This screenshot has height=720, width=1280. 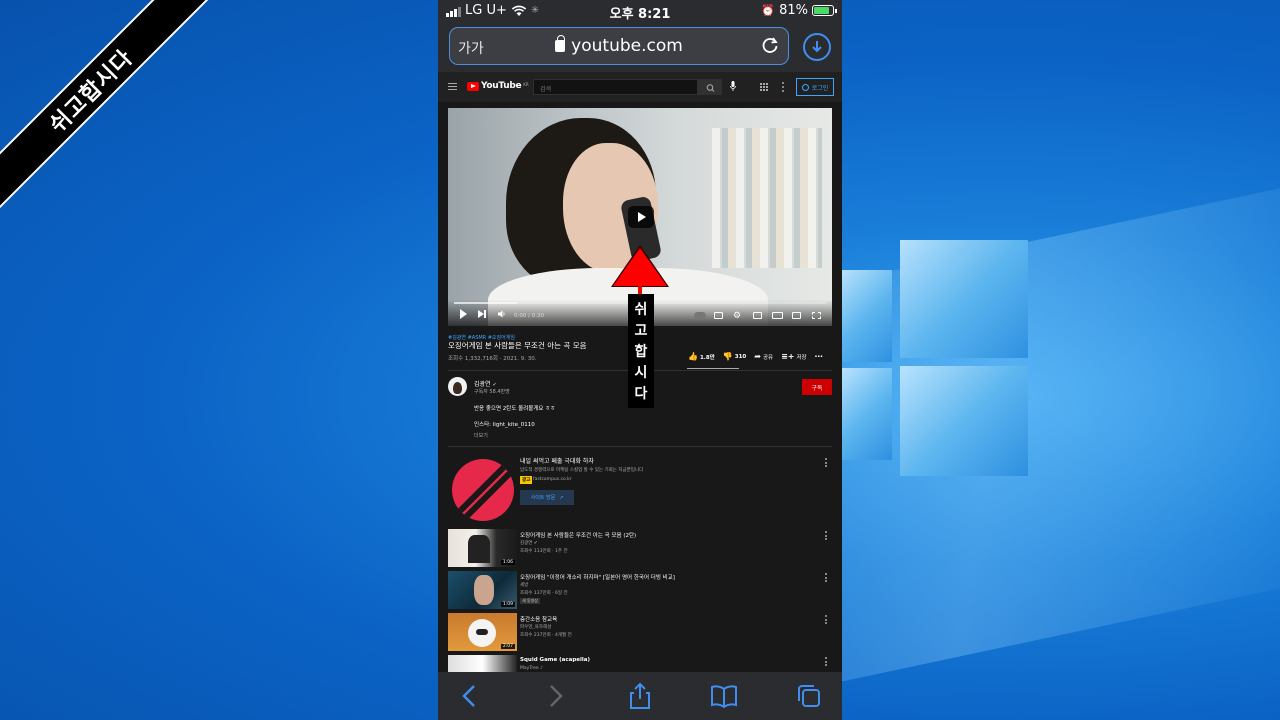 I want to click on video-actions: 👍 1.8만 👎 310 ➦ 공유 ≡+ 저장 ⋯, so click(x=755, y=356).